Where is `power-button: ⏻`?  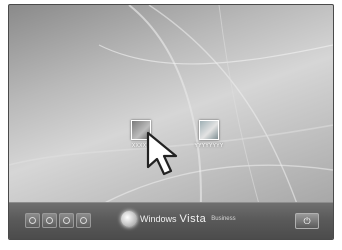 power-button: ⏻ is located at coordinates (307, 221).